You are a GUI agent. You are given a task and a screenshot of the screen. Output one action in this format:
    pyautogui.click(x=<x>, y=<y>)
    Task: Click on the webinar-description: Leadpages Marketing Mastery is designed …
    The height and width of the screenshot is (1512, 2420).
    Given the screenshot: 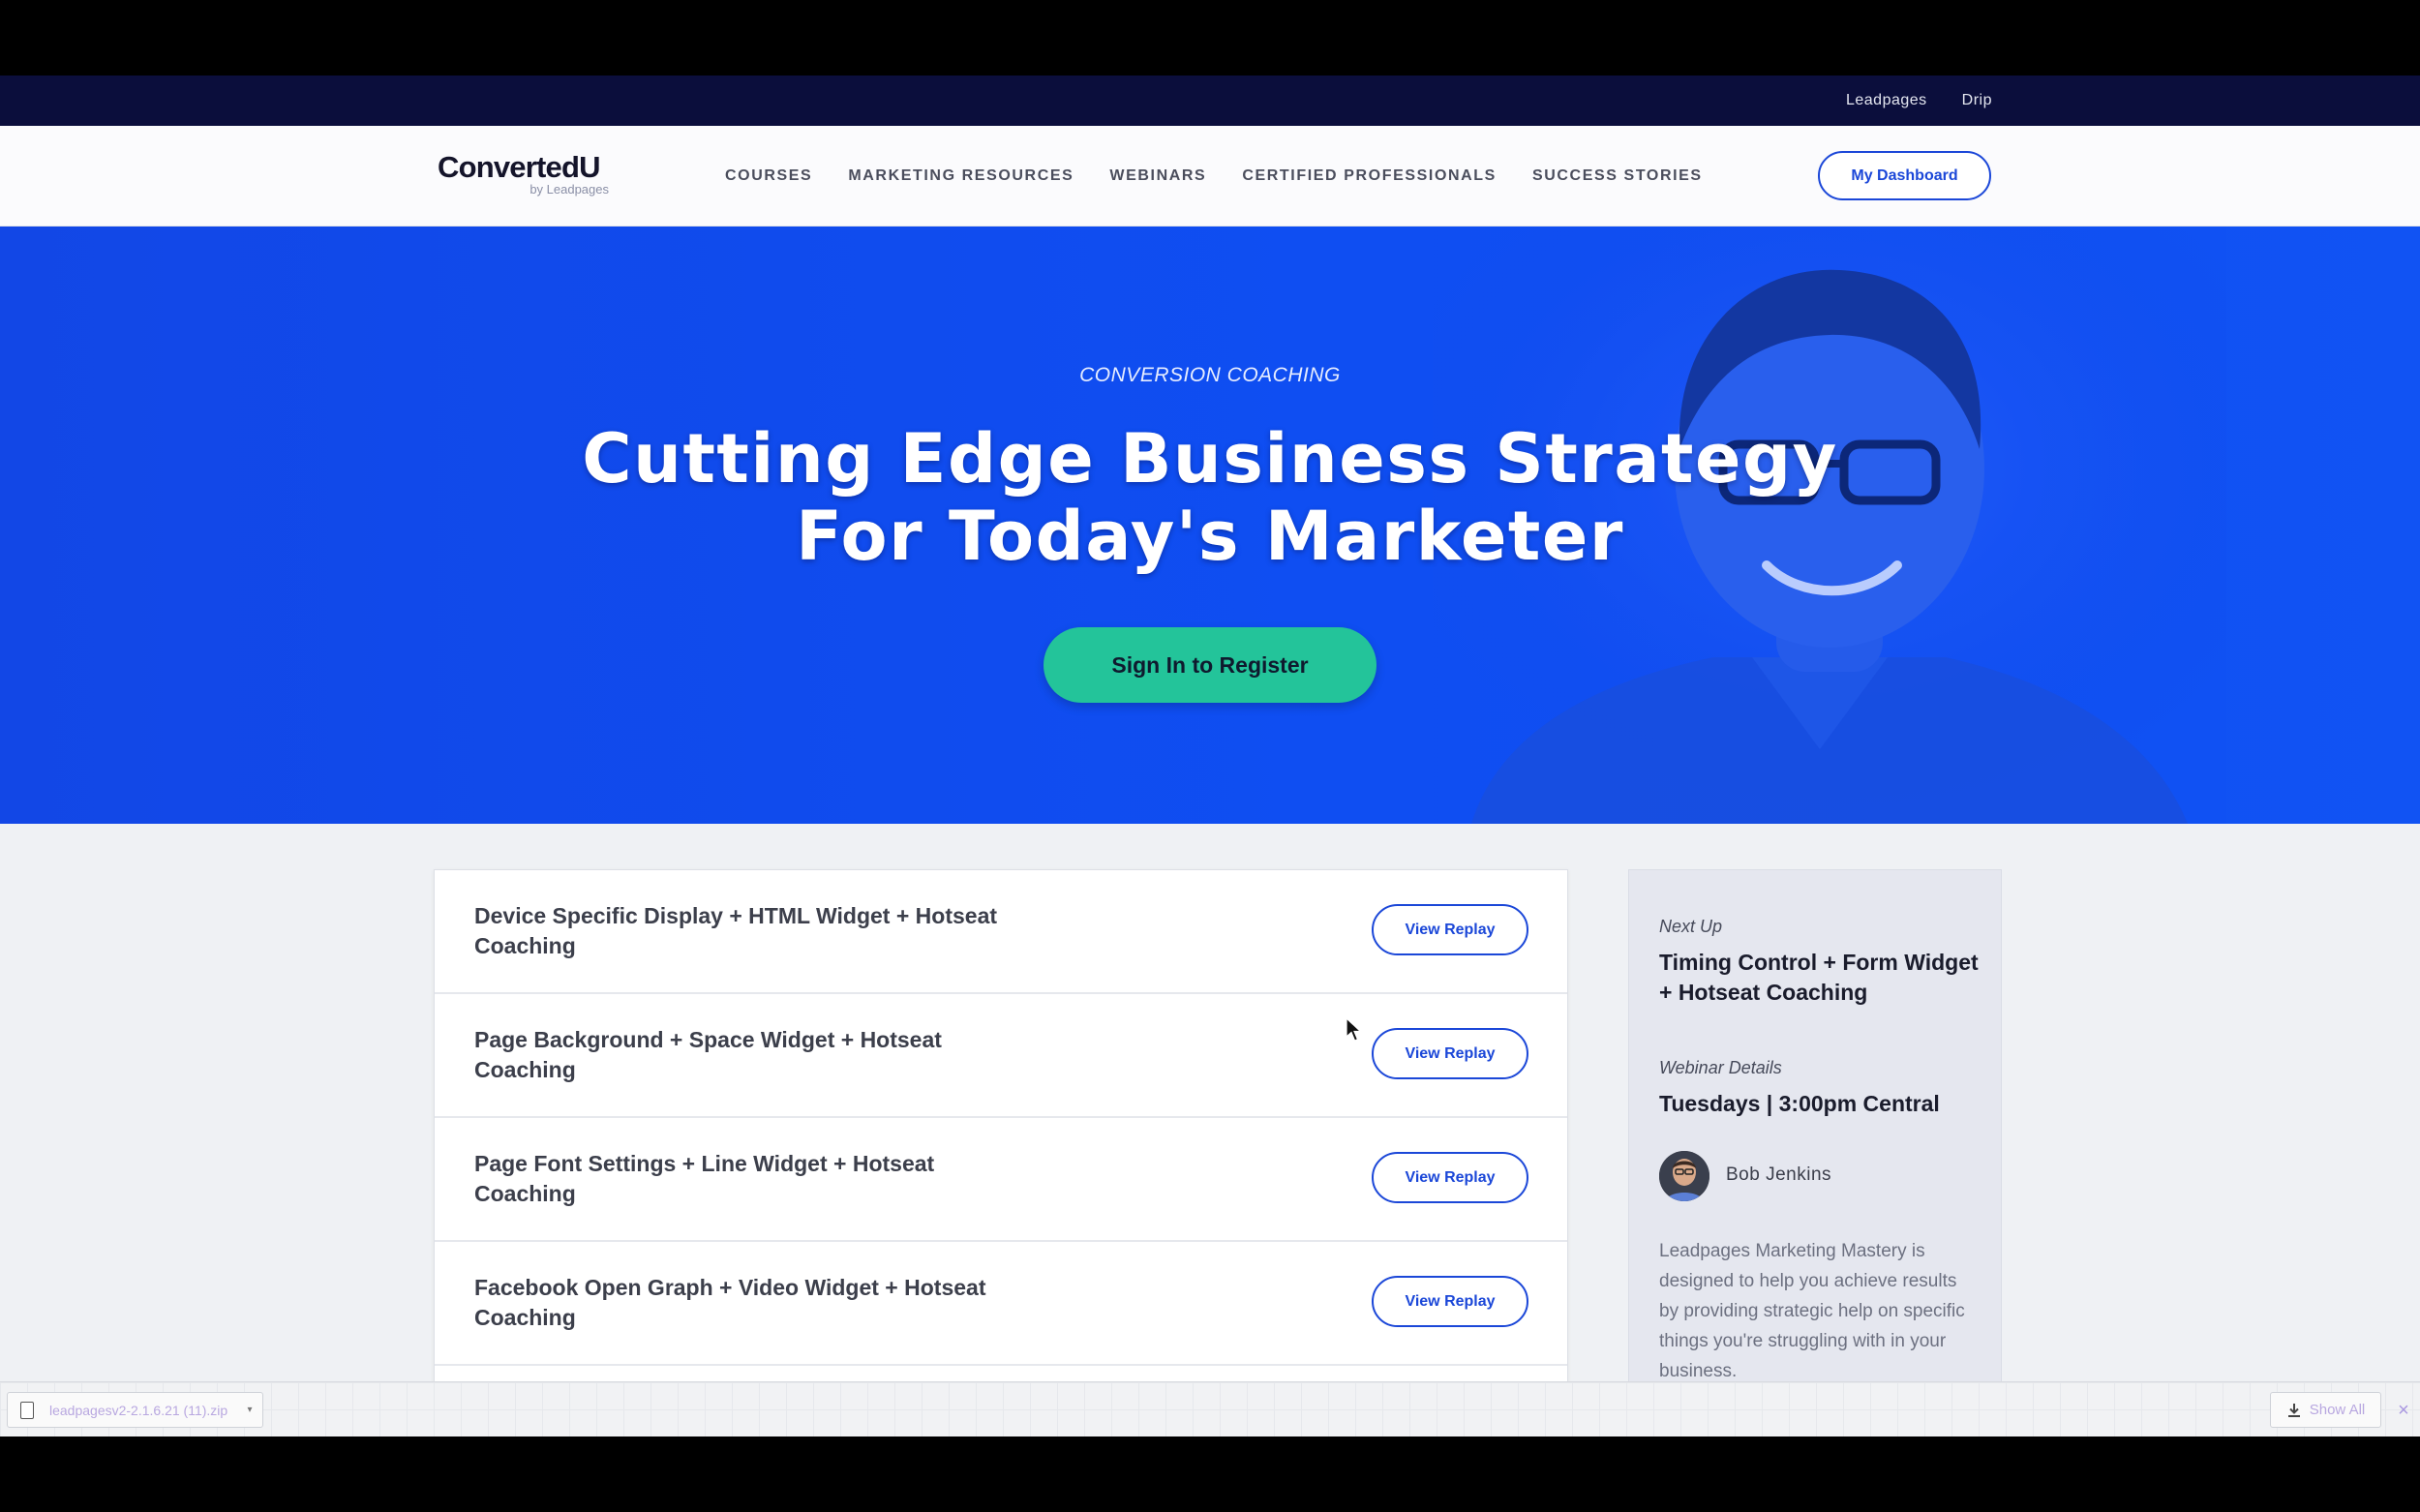 What is the action you would take?
    pyautogui.click(x=1812, y=1311)
    